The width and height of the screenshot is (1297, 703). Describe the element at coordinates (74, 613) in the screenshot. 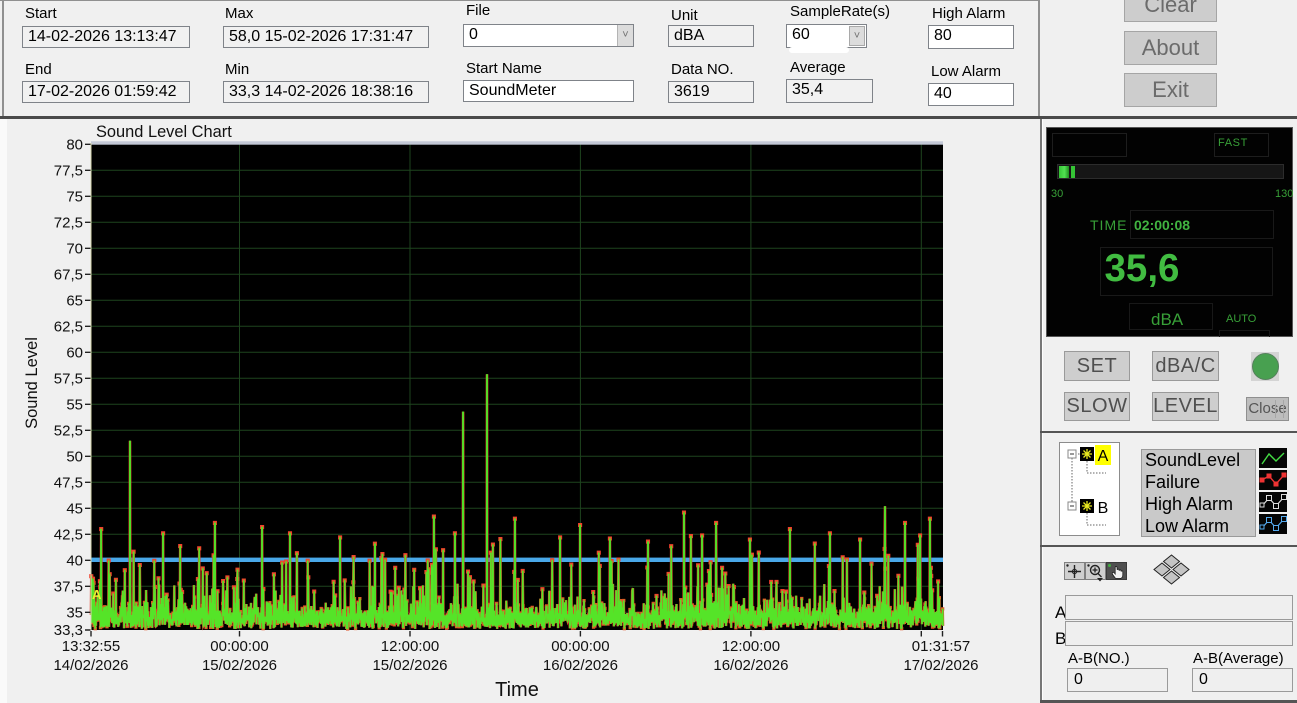

I see `svg-text: 35` at that location.